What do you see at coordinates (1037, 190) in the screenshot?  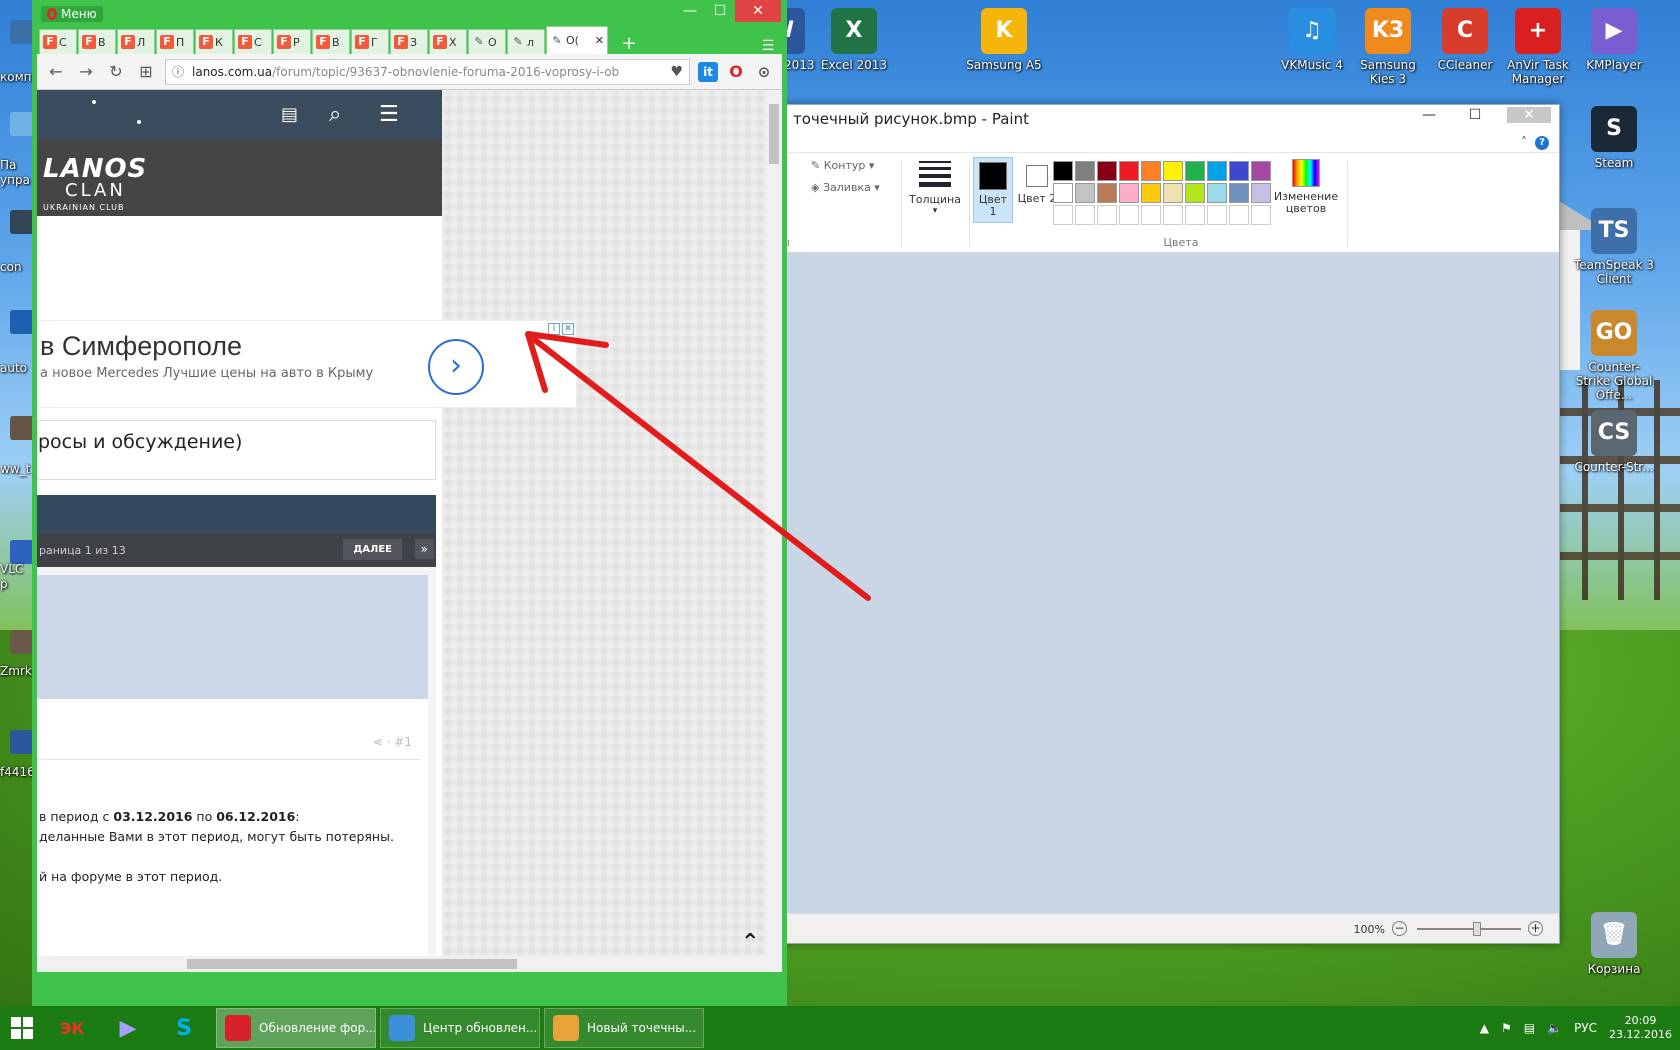 I see `color2-button: Цвет 2` at bounding box center [1037, 190].